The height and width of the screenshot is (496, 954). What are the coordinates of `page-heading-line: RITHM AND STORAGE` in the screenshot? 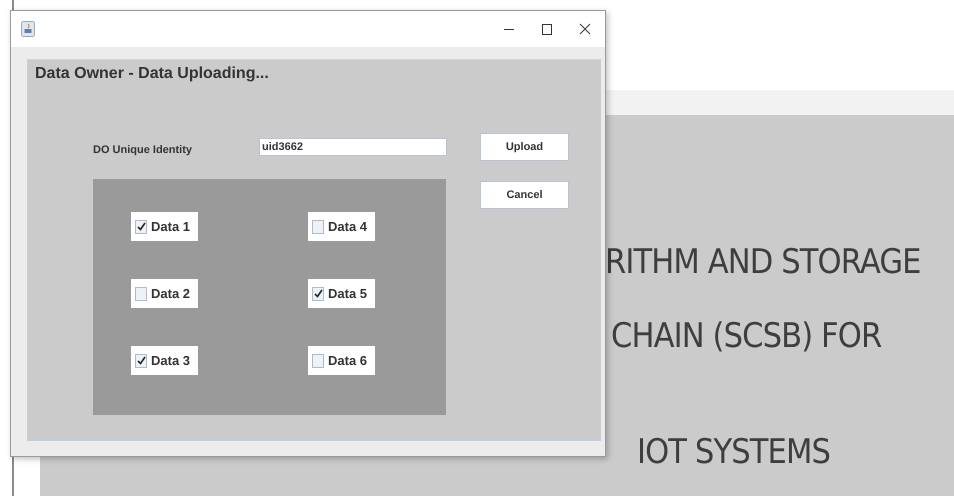 It's located at (763, 262).